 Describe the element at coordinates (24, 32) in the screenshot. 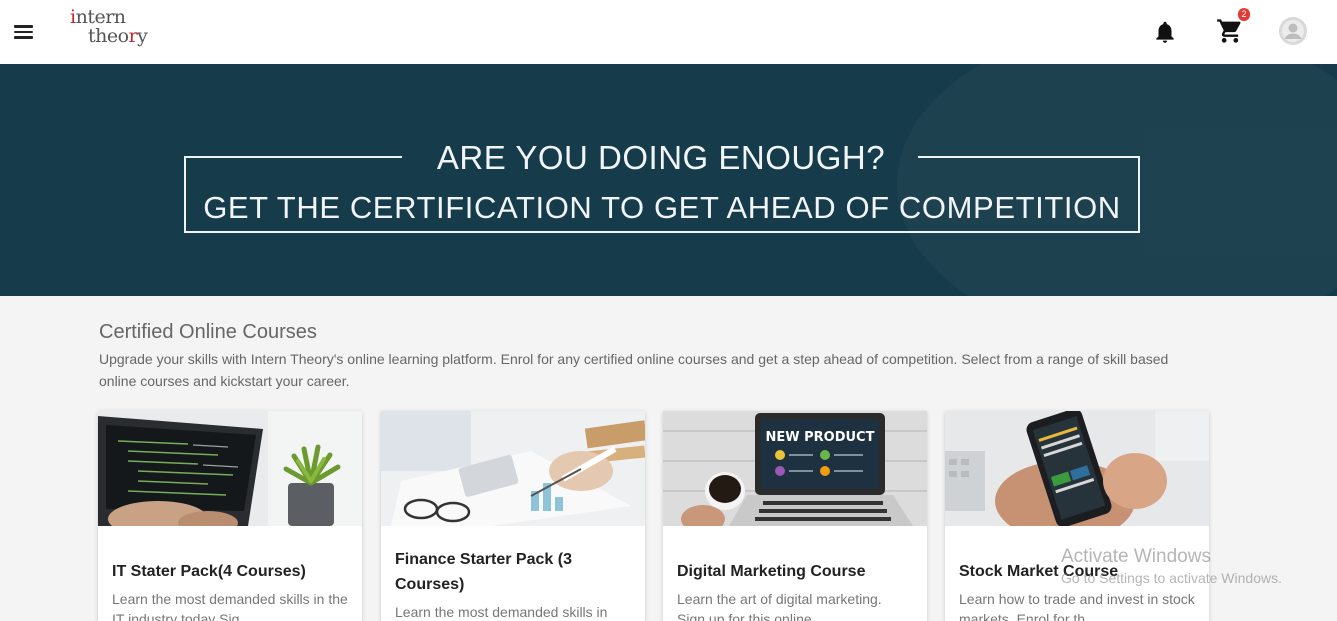

I see `hamburger-menu-icon` at that location.